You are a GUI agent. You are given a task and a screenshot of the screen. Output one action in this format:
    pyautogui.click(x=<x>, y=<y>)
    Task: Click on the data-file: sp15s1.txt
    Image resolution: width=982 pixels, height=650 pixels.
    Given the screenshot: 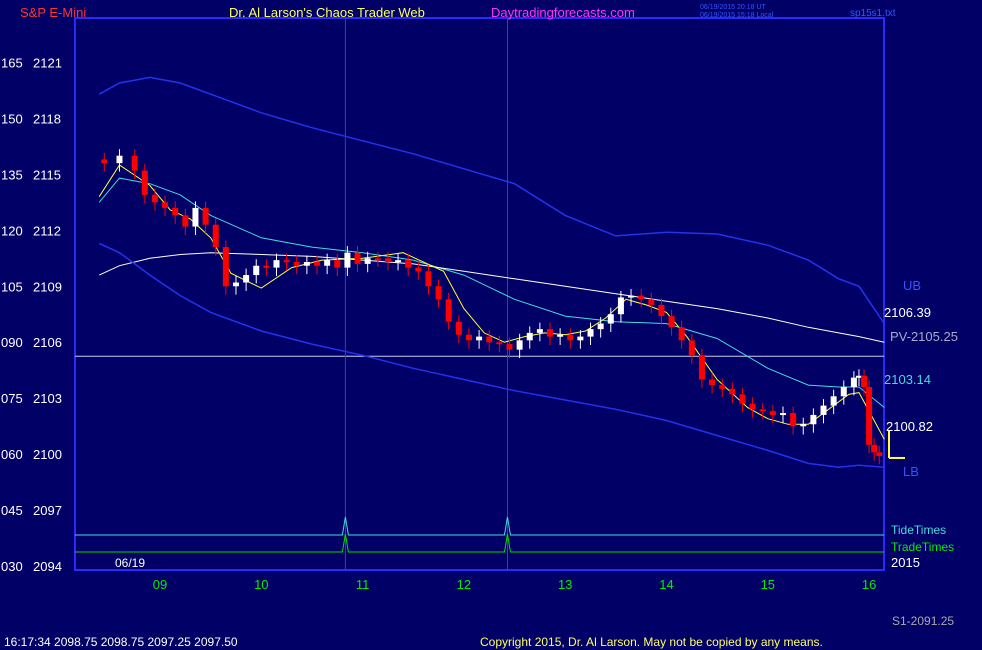 What is the action you would take?
    pyautogui.click(x=873, y=13)
    